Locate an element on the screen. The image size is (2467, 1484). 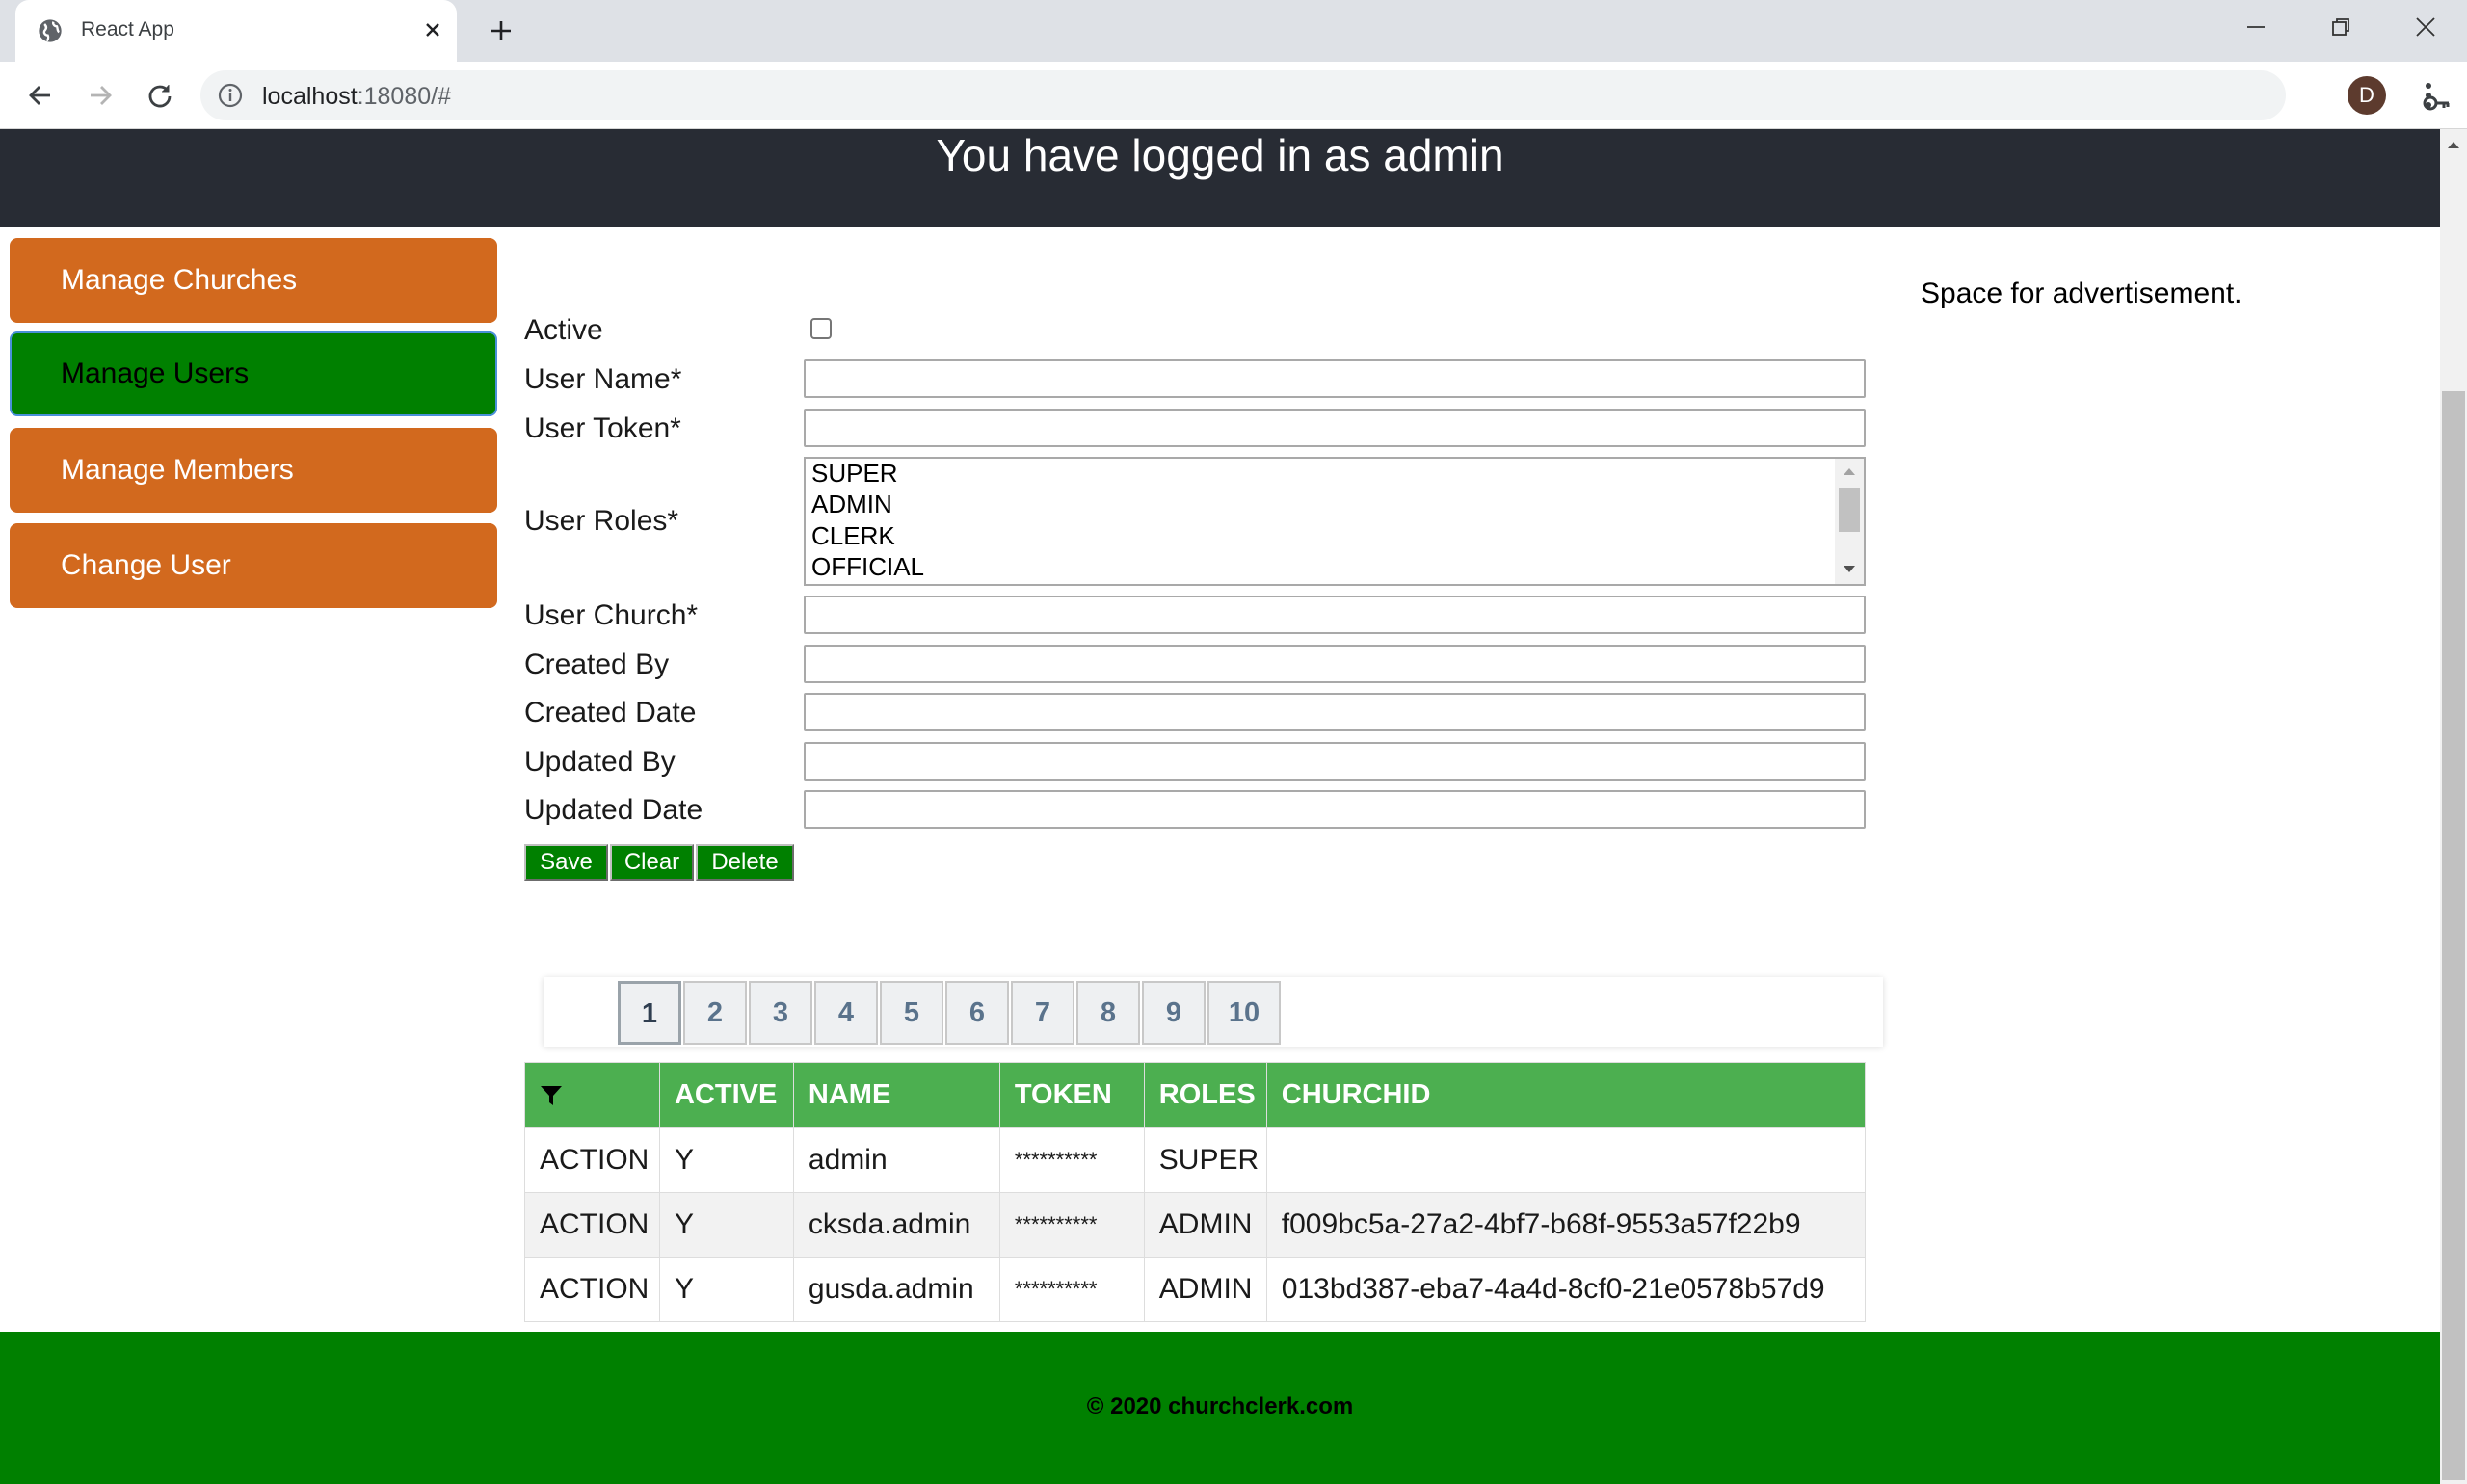
user-token-input is located at coordinates (1335, 428).